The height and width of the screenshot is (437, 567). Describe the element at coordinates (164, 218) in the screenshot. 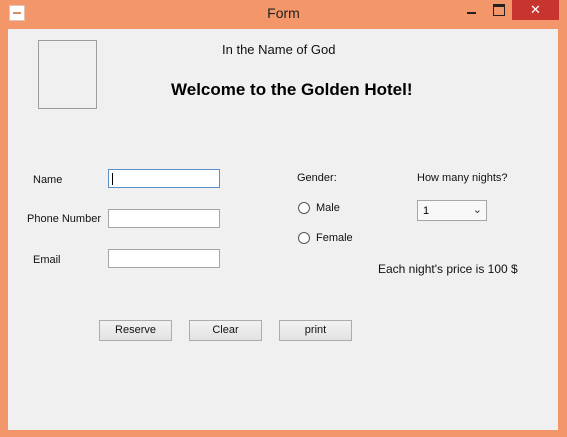

I see `phone-field` at that location.